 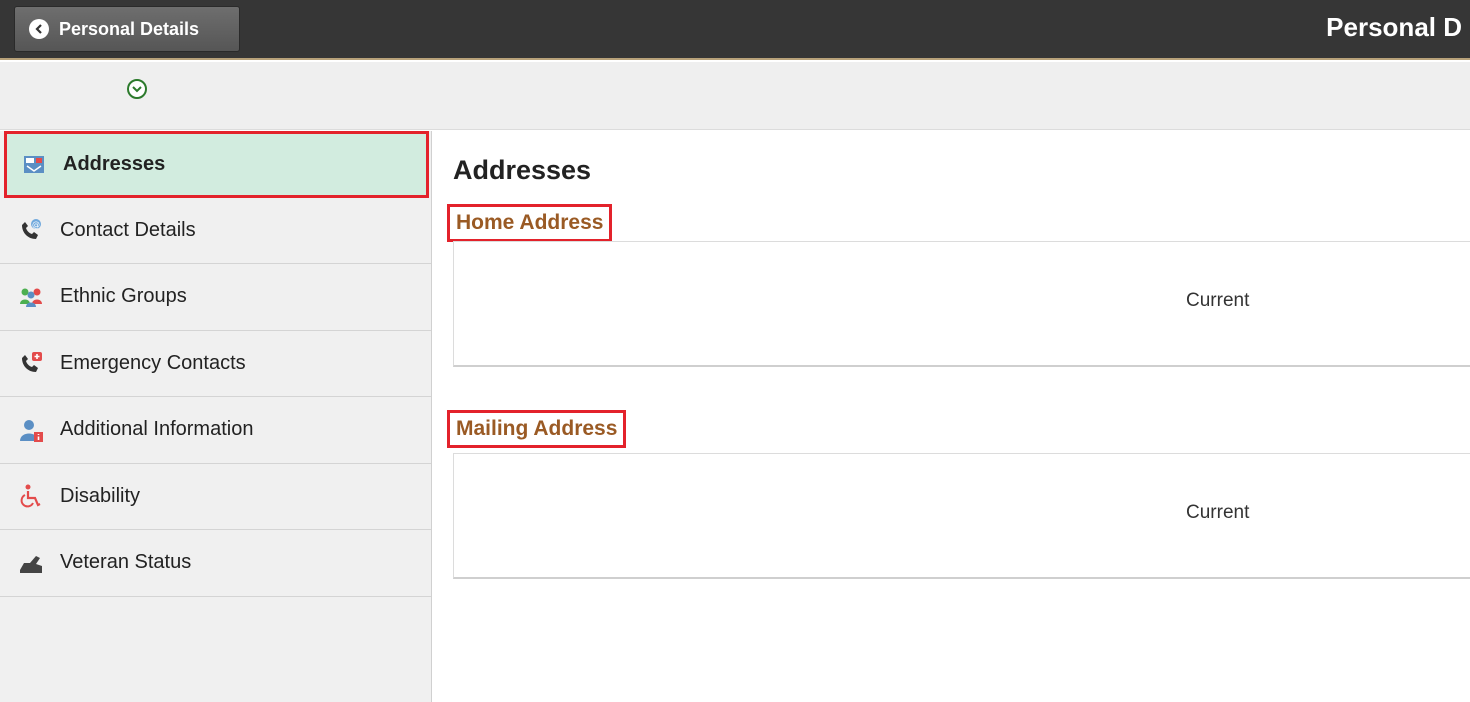 I want to click on sidebar-item-label: Veteran Status, so click(x=126, y=562).